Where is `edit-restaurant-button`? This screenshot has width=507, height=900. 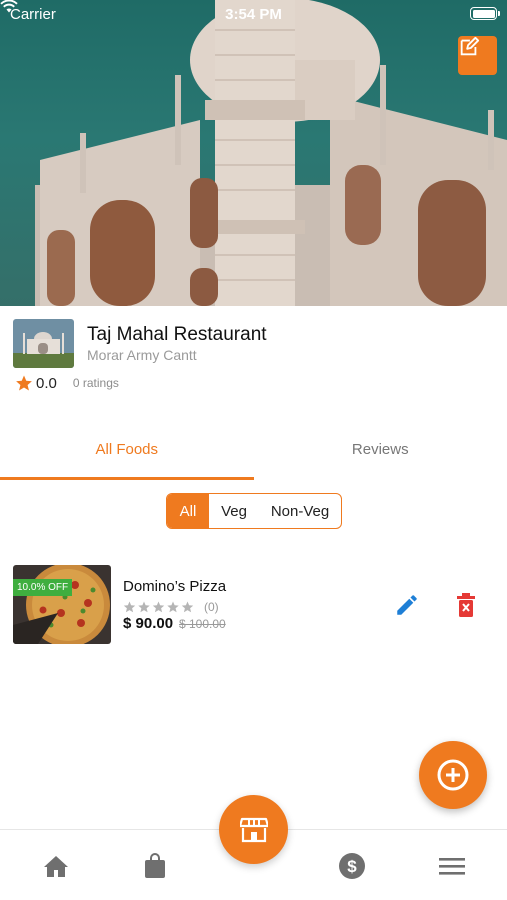 edit-restaurant-button is located at coordinates (477, 55).